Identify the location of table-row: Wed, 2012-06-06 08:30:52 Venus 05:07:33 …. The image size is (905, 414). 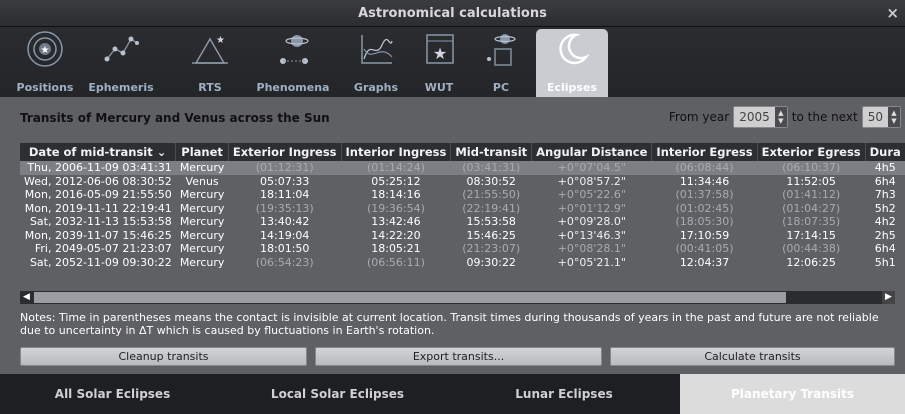
(462, 182).